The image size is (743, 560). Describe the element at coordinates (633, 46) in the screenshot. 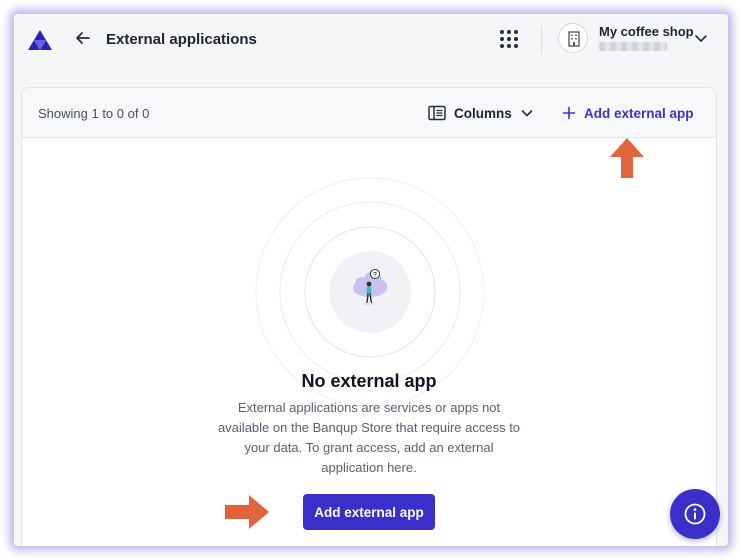

I see `shop-subtitle-blurred` at that location.